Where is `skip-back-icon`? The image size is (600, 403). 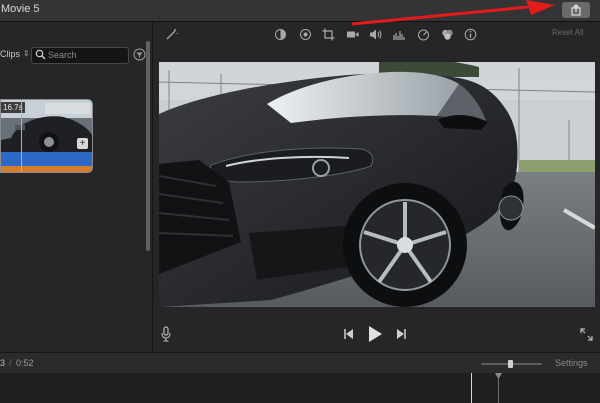
skip-back-icon is located at coordinates (349, 334).